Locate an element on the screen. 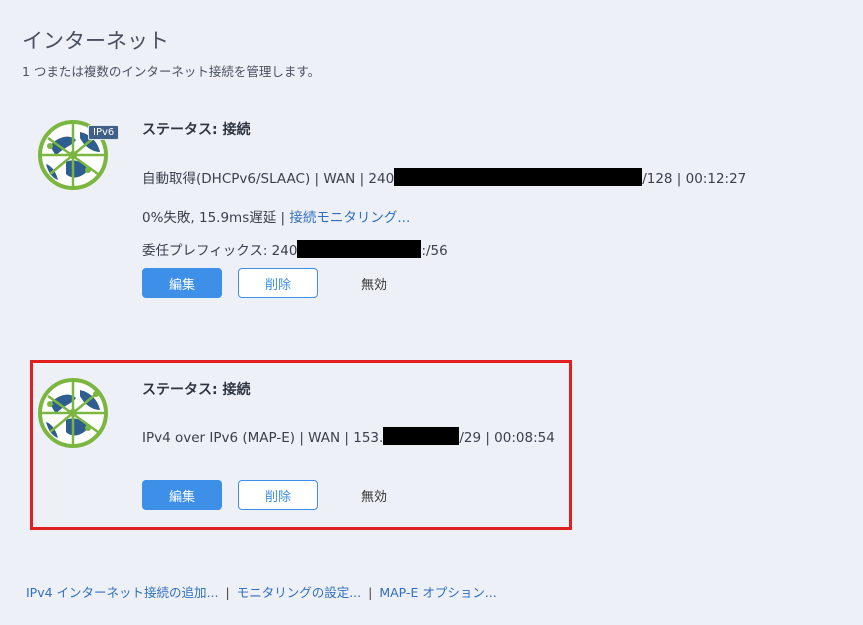 The height and width of the screenshot is (625, 863). redacted-address is located at coordinates (518, 177).